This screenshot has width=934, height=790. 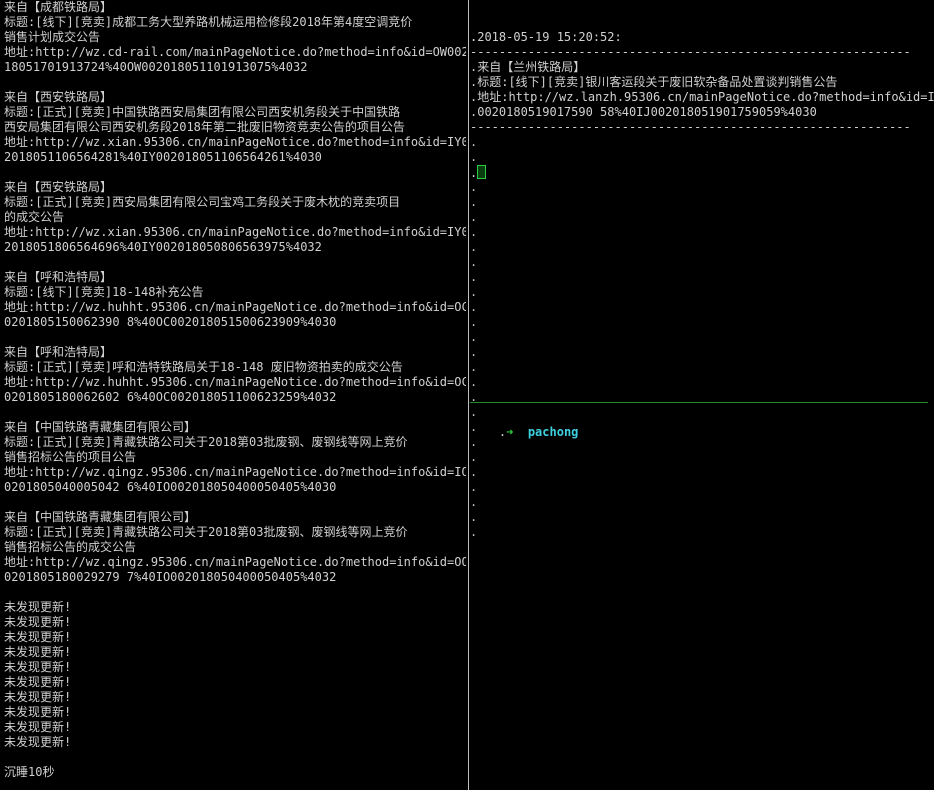 What do you see at coordinates (58, 7) in the screenshot?
I see `output-line: 来自【成都铁路局】` at bounding box center [58, 7].